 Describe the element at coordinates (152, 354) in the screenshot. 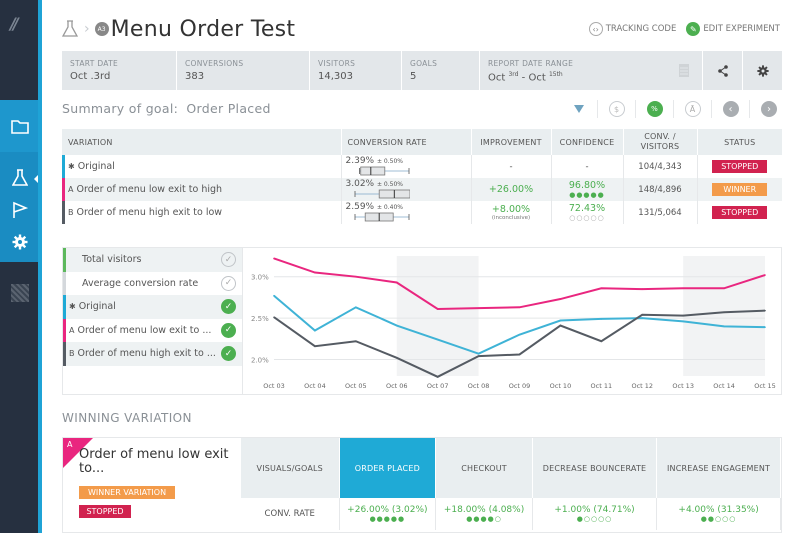

I see `legend-item: B Order of menu high exit to ... ✓` at that location.